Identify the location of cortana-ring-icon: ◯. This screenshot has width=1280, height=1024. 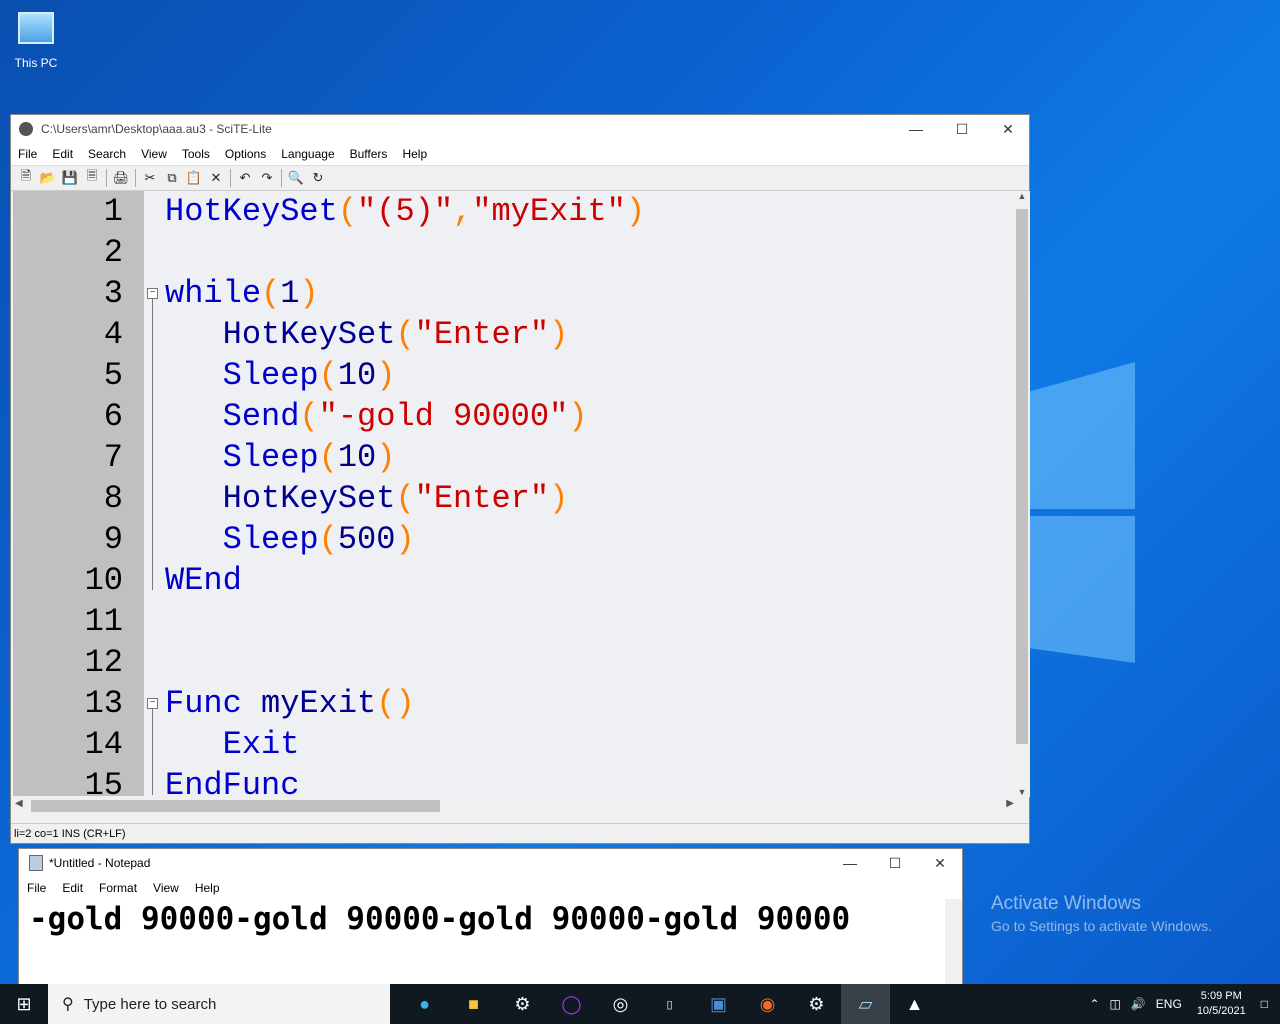
(571, 1004).